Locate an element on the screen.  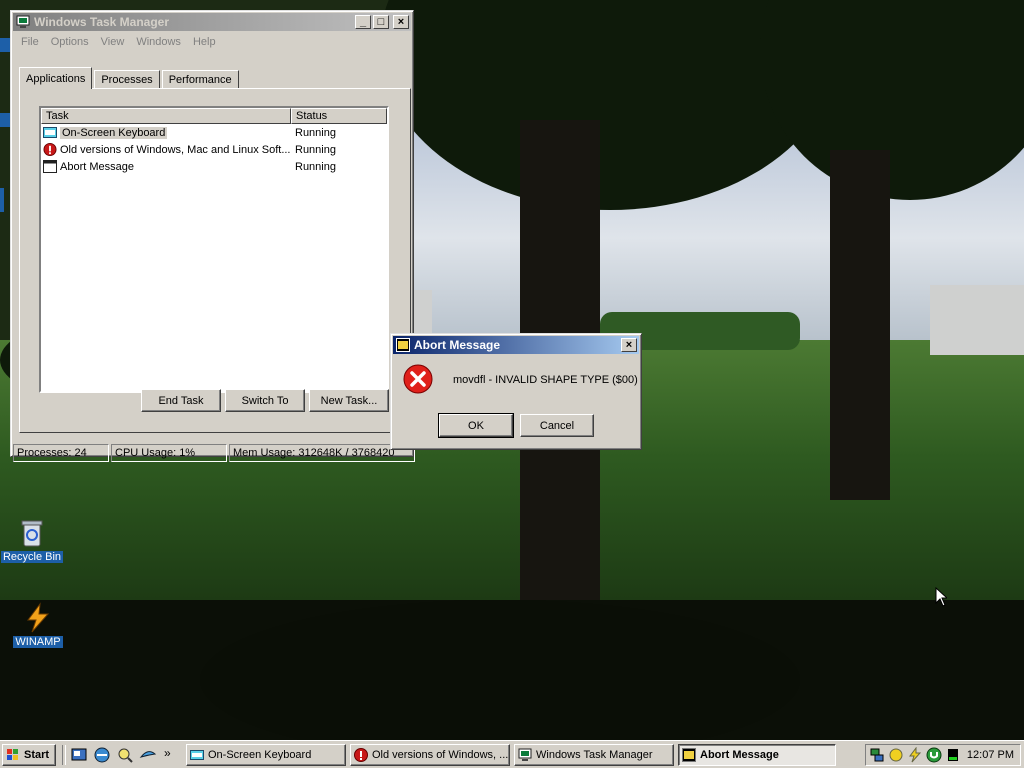
maximize-button: □ is located at coordinates (381, 22).